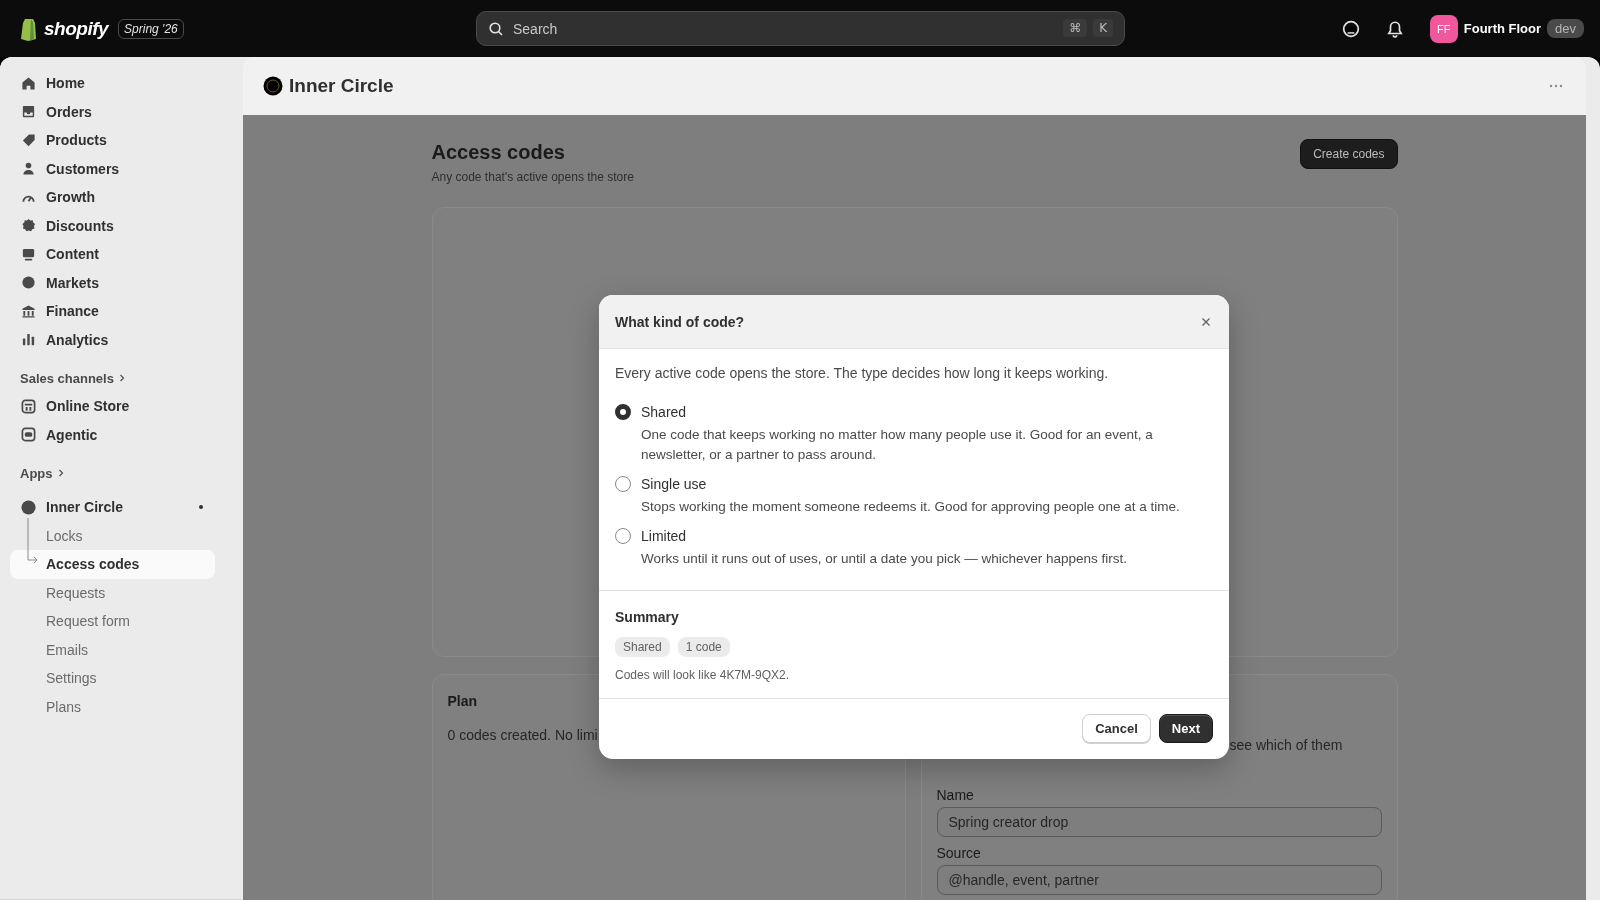 Image resolution: width=1600 pixels, height=900 pixels. I want to click on robot-icon, so click(28, 435).